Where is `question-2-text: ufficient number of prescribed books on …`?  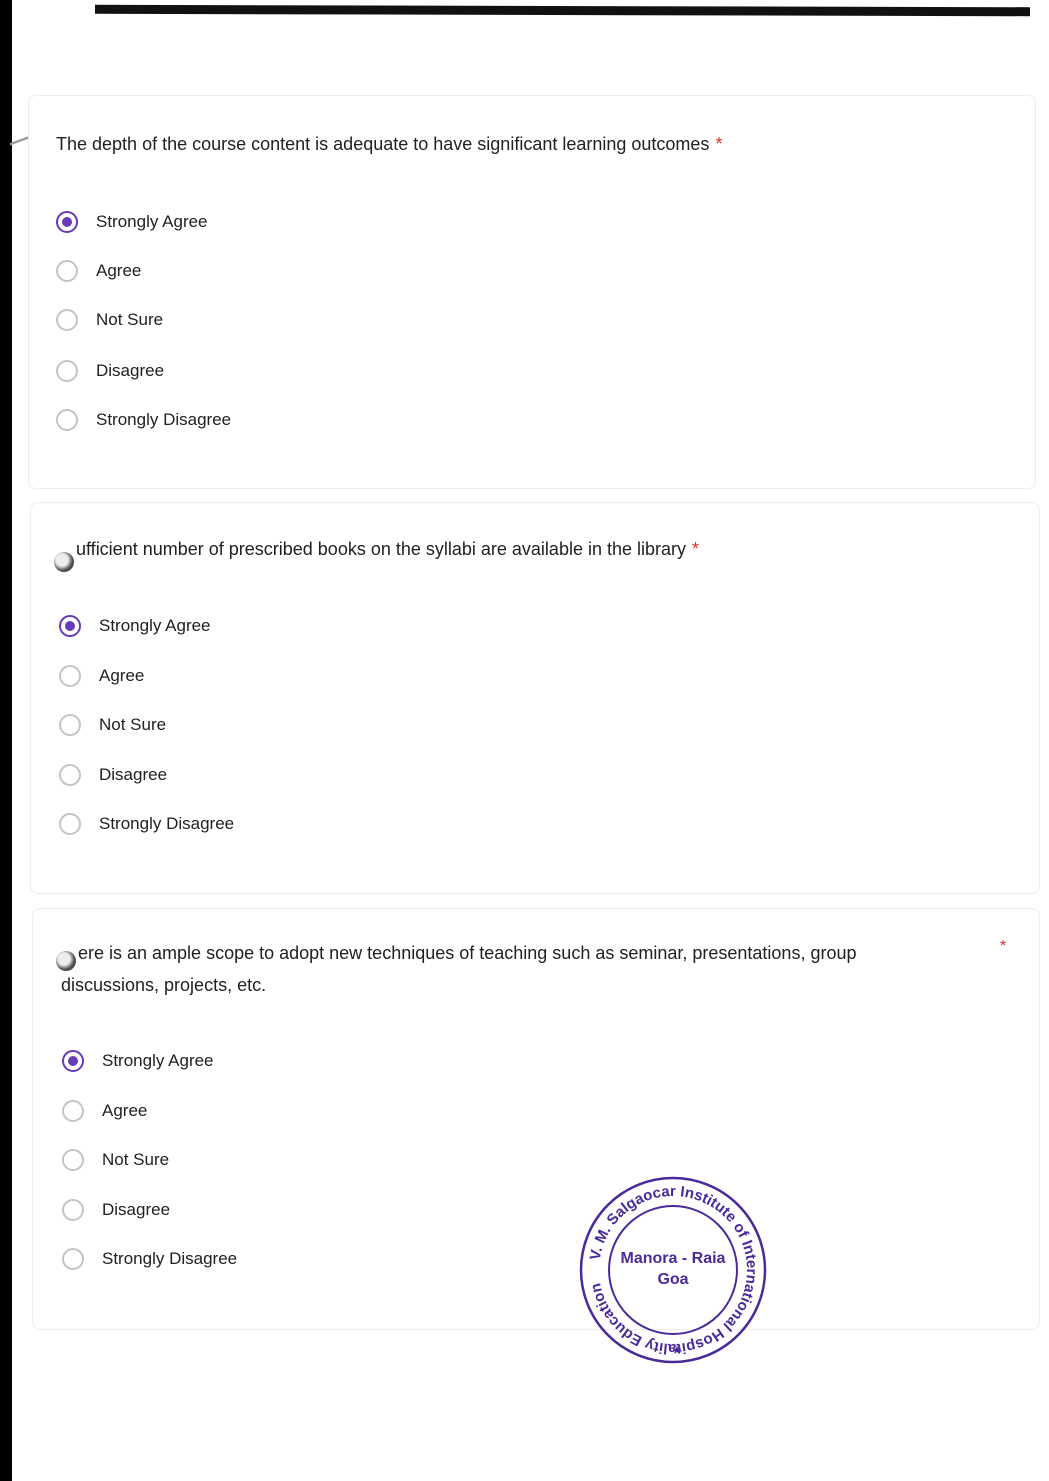
question-2-text: ufficient number of prescribed books on … is located at coordinates (381, 549).